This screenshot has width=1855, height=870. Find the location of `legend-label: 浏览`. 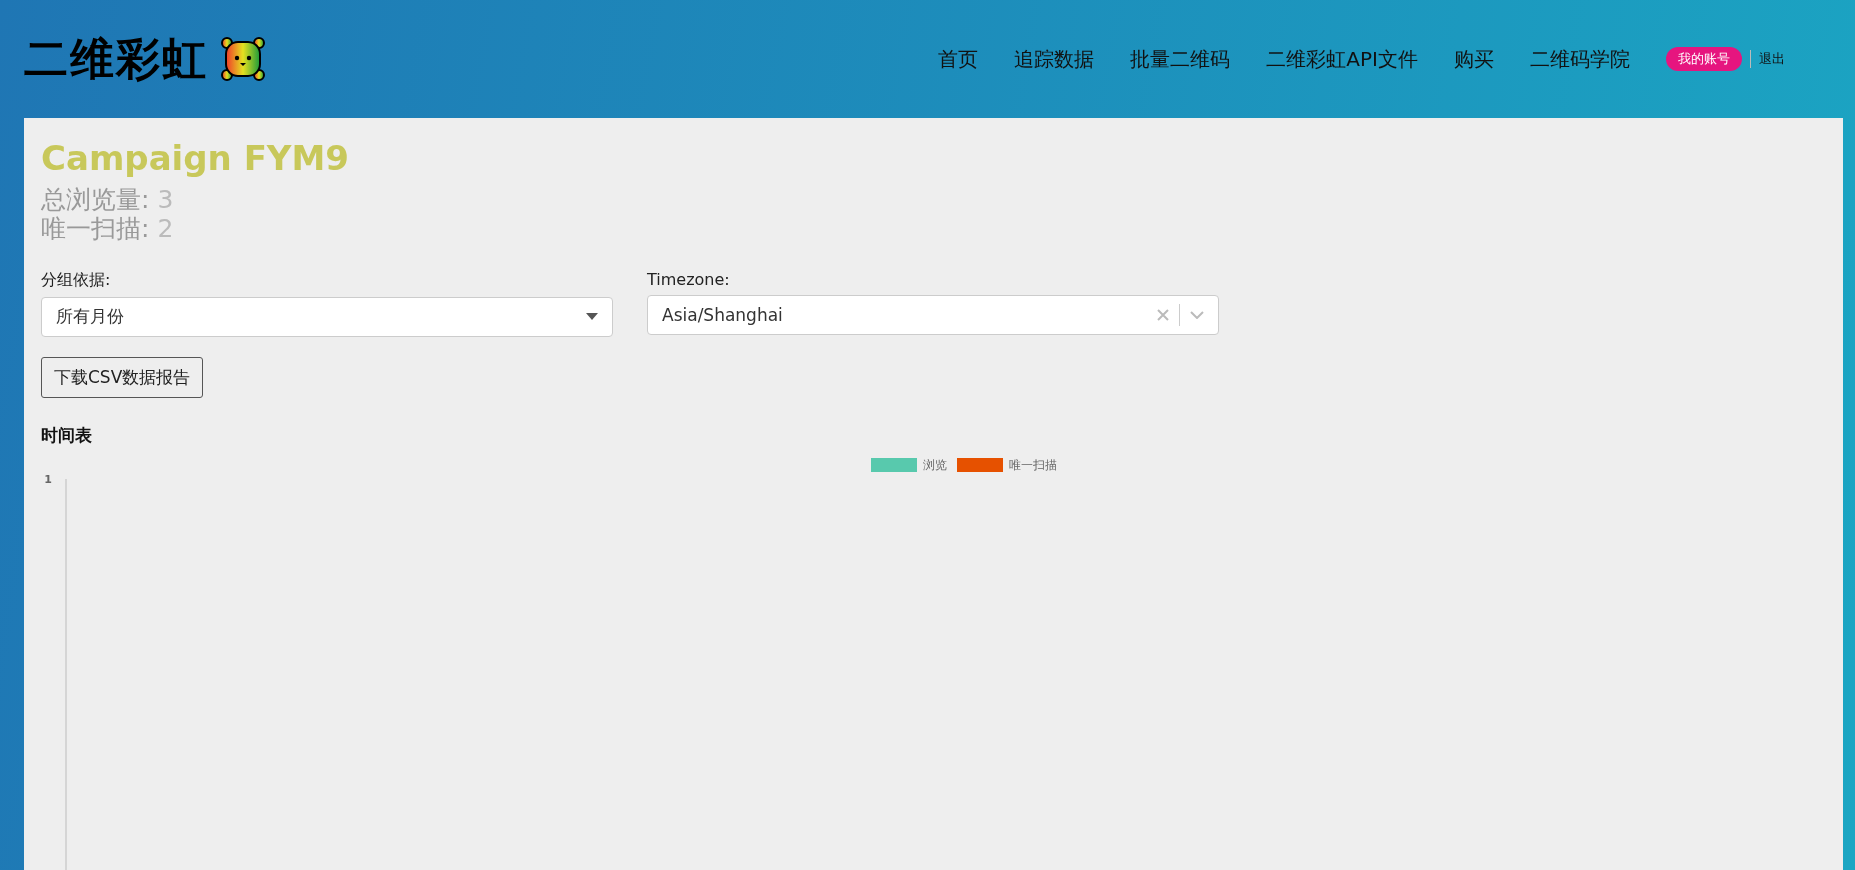

legend-label: 浏览 is located at coordinates (934, 465).